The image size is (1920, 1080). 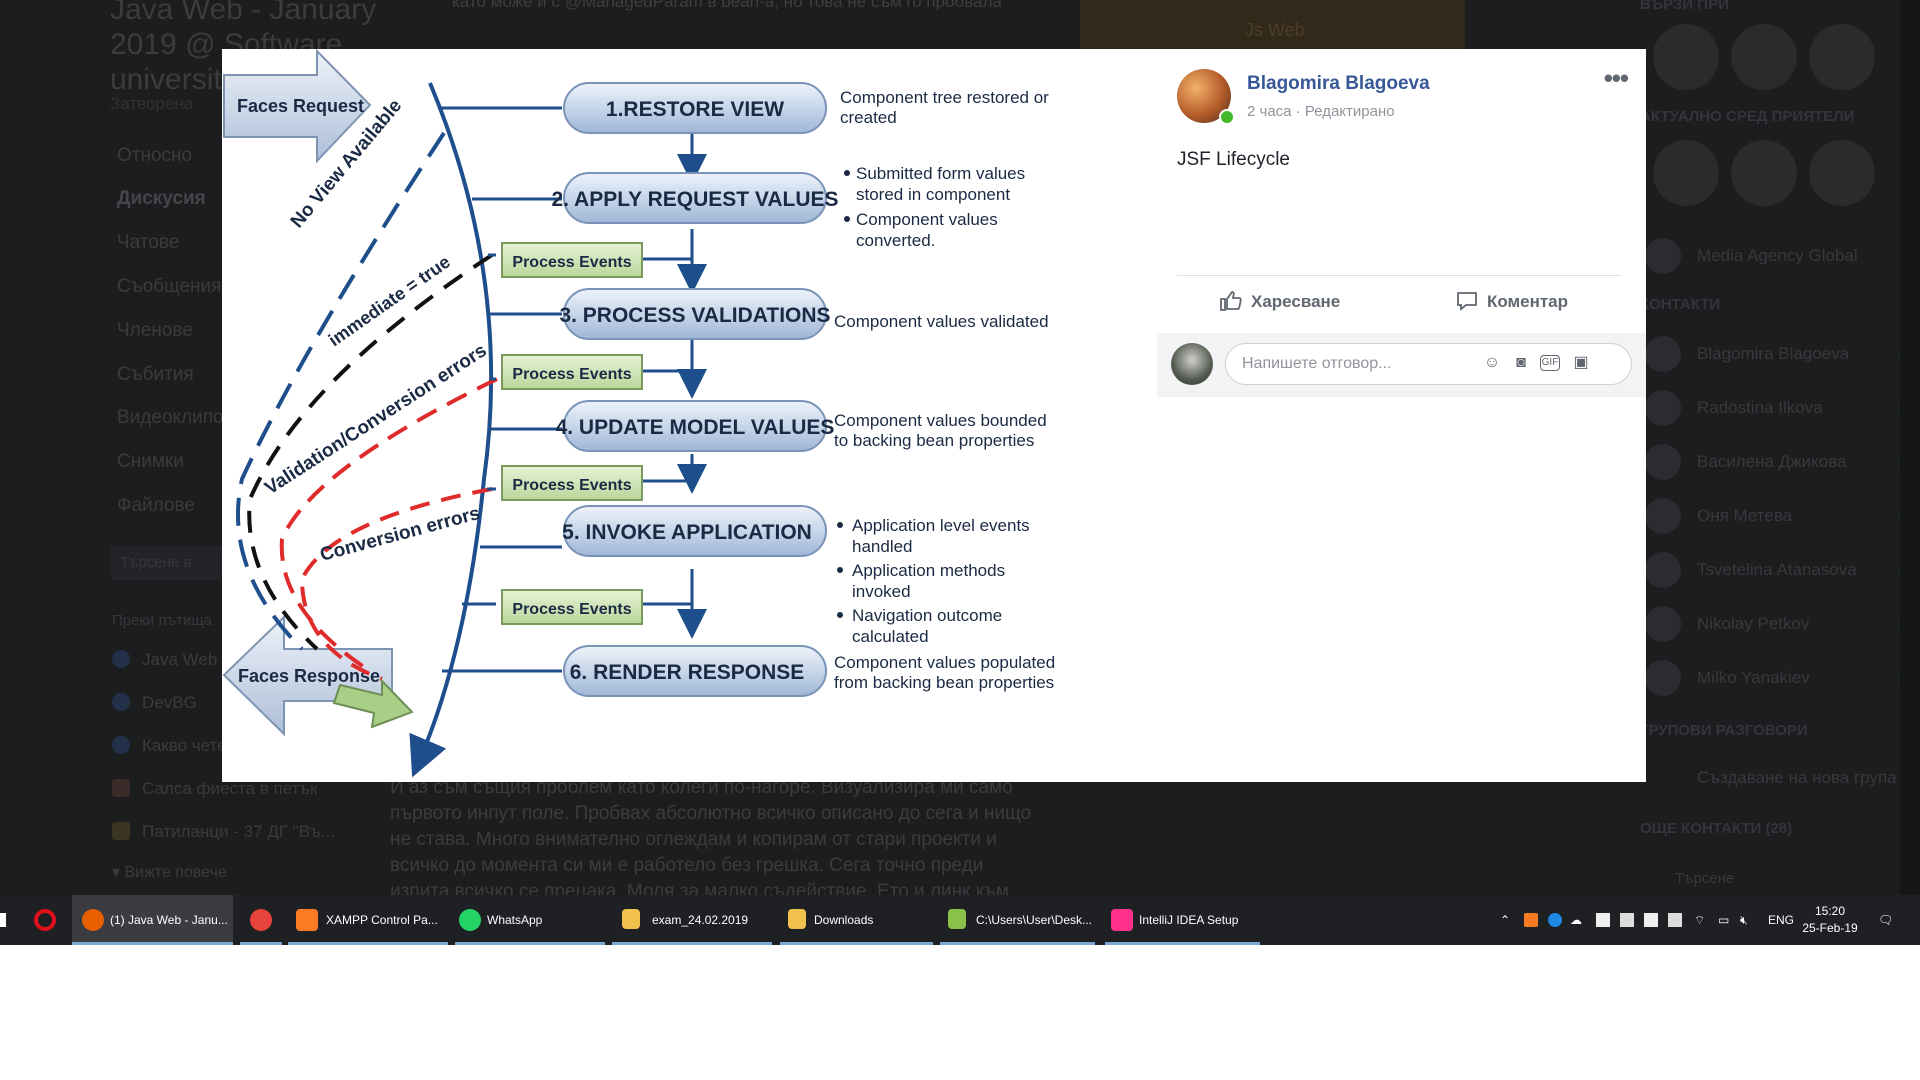 What do you see at coordinates (1781, 920) in the screenshot?
I see `language-indicator: ENG` at bounding box center [1781, 920].